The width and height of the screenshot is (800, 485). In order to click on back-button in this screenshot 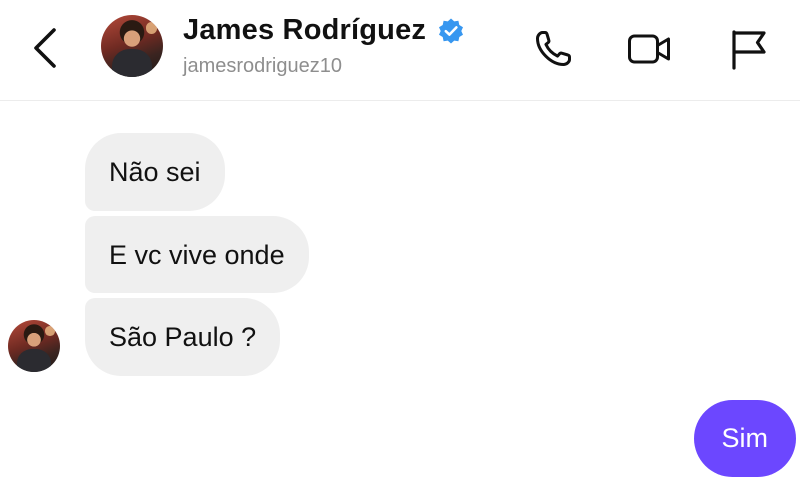, I will do `click(46, 48)`.